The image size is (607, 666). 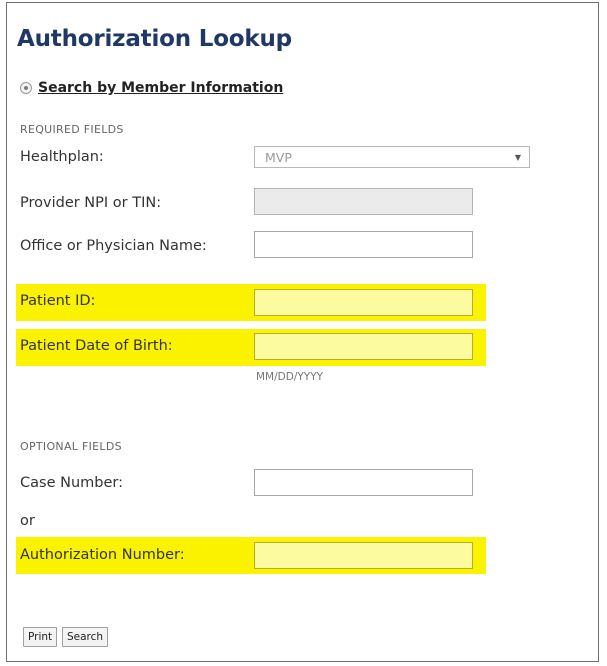 I want to click on print-button: Print, so click(x=40, y=637).